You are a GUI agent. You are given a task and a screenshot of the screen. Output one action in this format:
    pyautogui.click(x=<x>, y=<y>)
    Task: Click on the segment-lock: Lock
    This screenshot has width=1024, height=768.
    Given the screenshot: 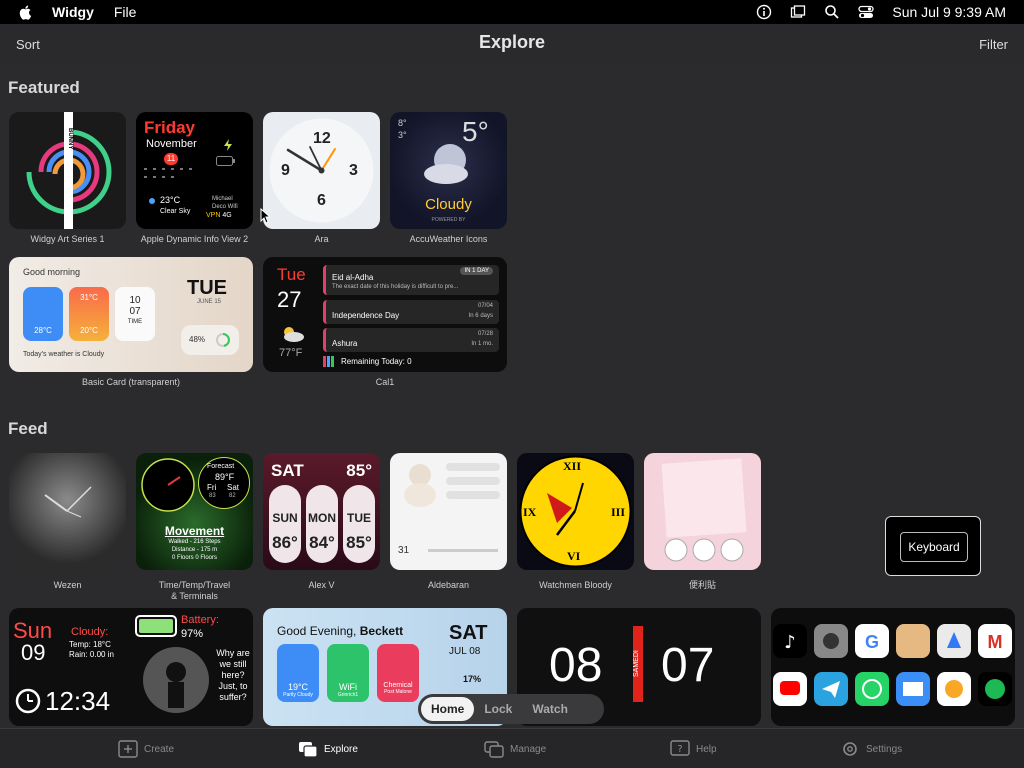 What is the action you would take?
    pyautogui.click(x=498, y=709)
    